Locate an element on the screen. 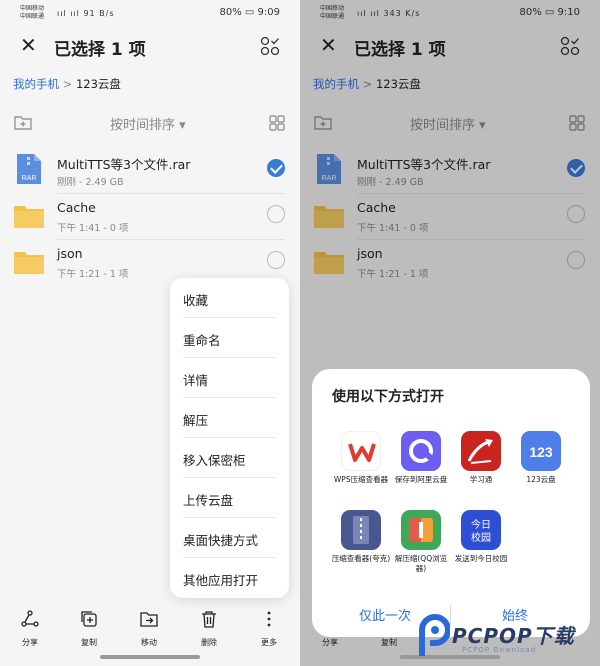 This screenshot has height=666, width=600. battery-time: 80% ▭ 9:09 is located at coordinates (249, 12).